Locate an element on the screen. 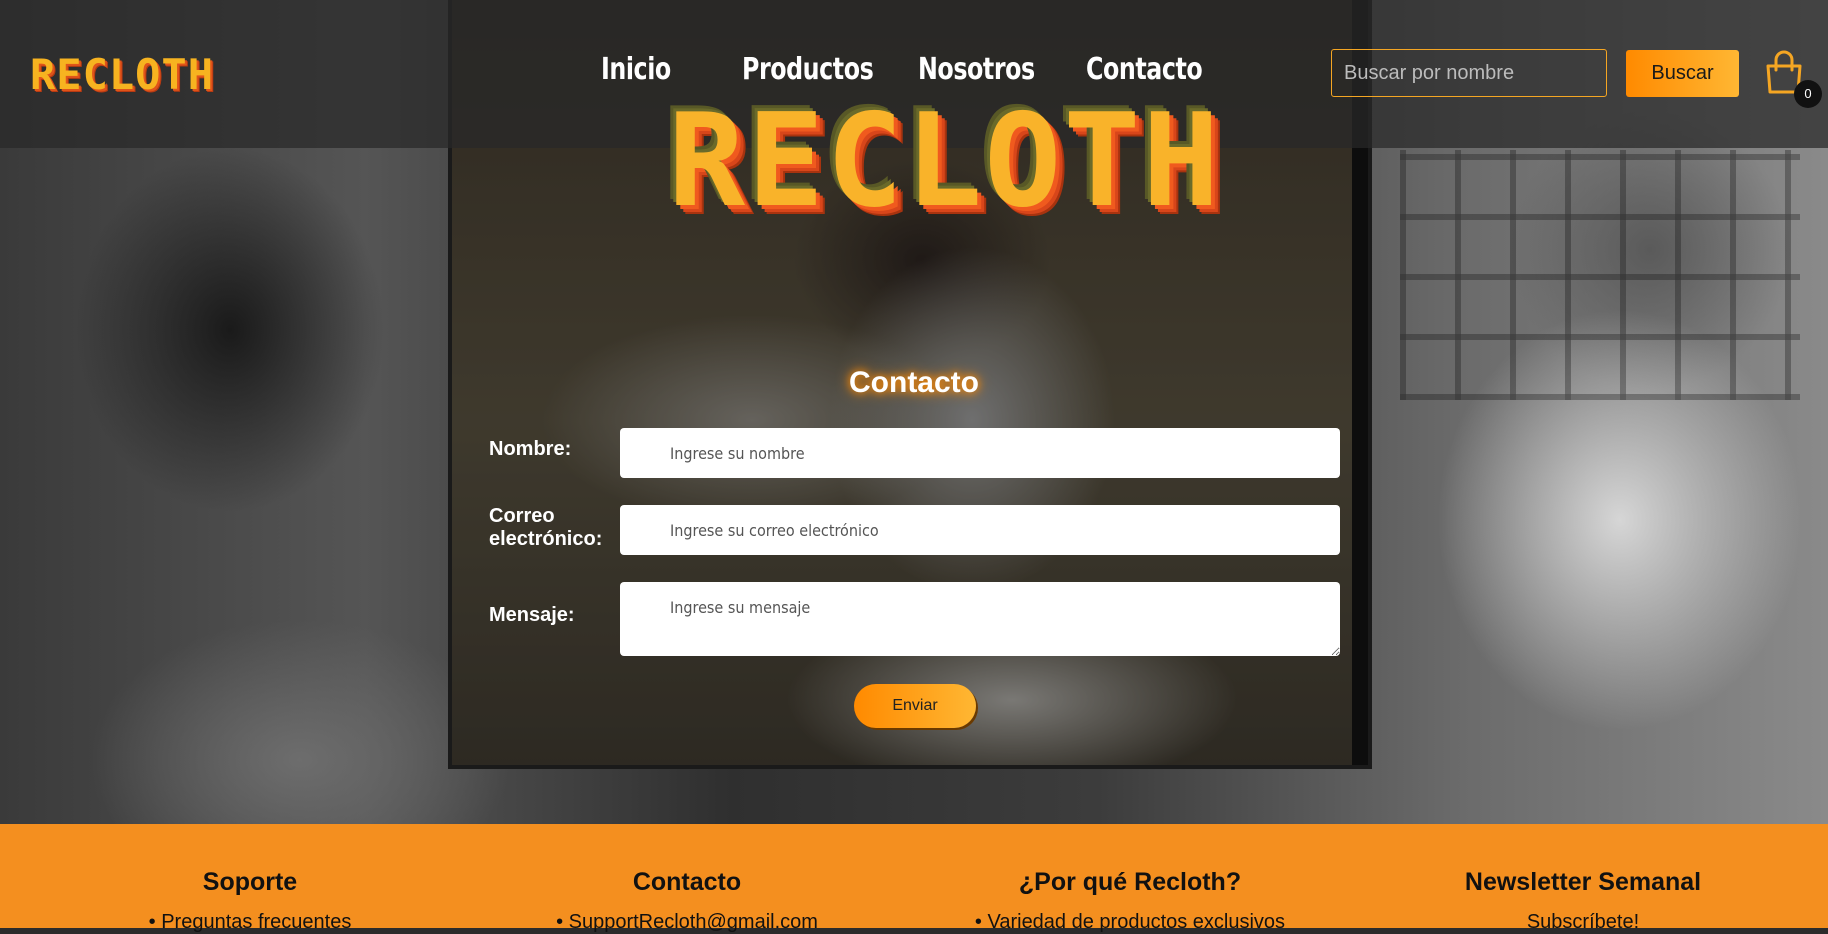 This screenshot has height=934, width=1828. footer-column-title: Newsletter Semanal is located at coordinates (1583, 882).